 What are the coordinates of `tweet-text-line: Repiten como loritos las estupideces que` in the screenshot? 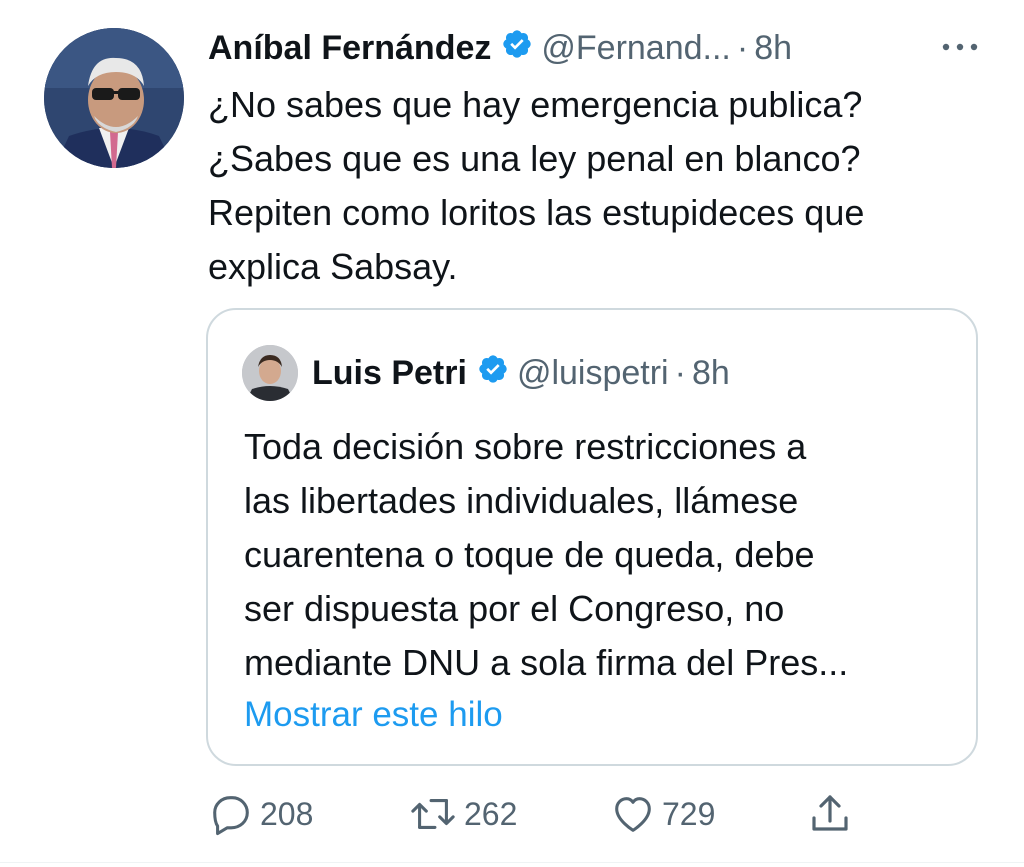 It's located at (536, 212).